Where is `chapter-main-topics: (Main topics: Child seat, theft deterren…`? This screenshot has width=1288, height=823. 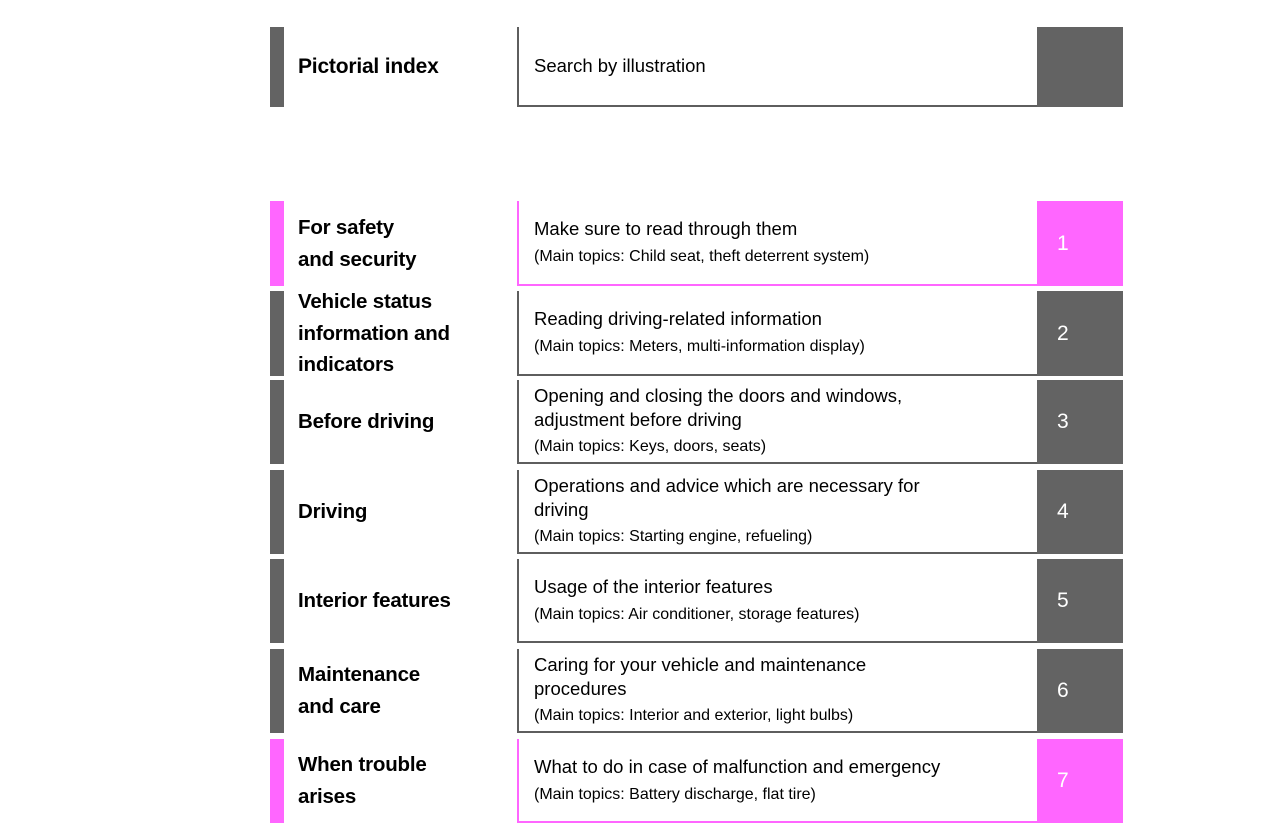 chapter-main-topics: (Main topics: Child seat, theft deterren… is located at coordinates (702, 257).